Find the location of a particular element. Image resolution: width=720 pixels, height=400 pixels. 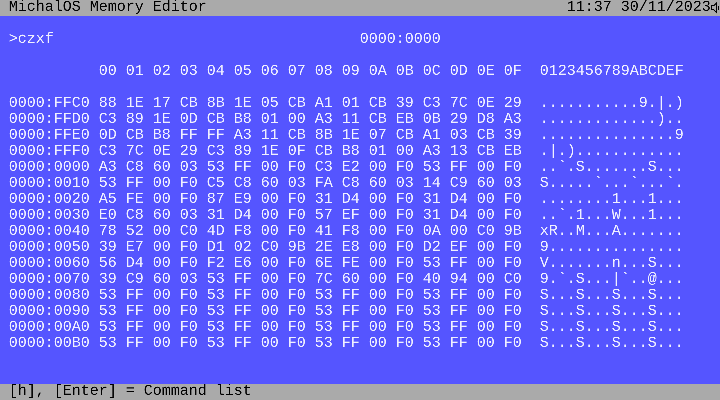

hex-byte: E6 is located at coordinates (243, 263).